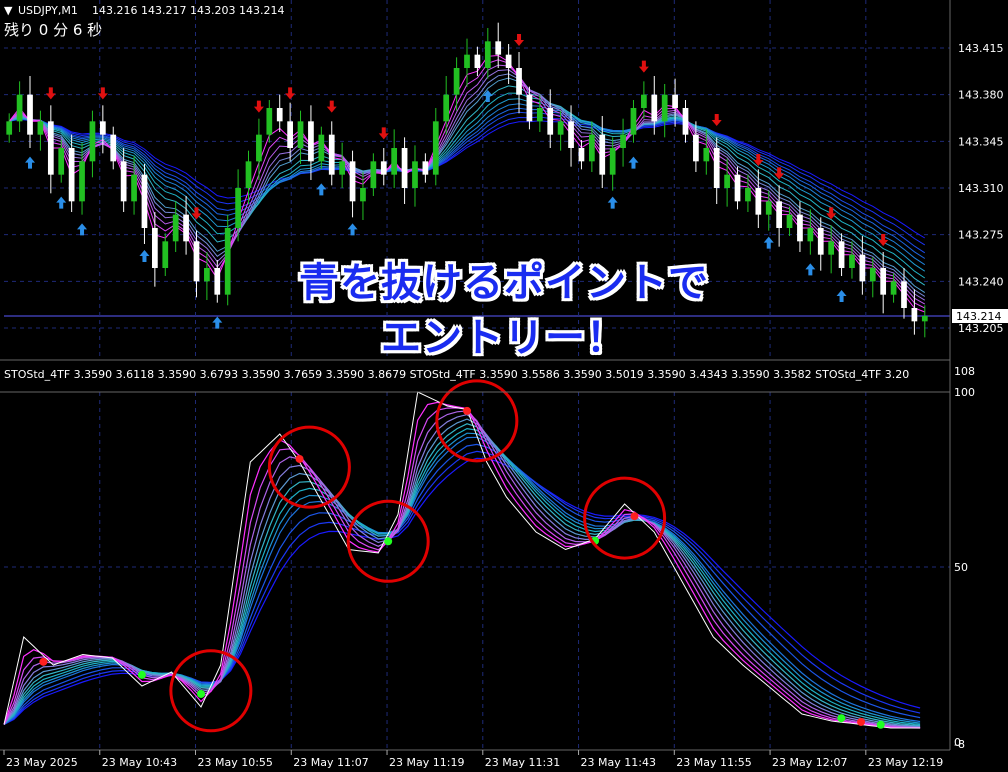 This screenshot has width=1008, height=772. I want to click on time-tick-label: 23 May 11:31, so click(522, 762).